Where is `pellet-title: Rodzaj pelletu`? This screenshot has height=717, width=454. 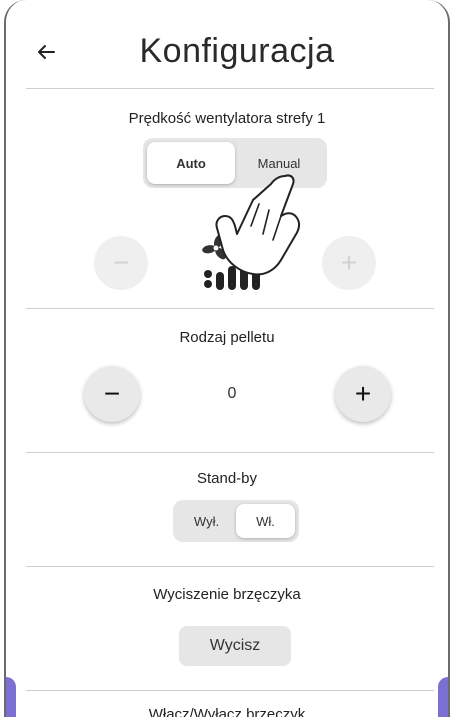
pellet-title: Rodzaj pelletu is located at coordinates (227, 337).